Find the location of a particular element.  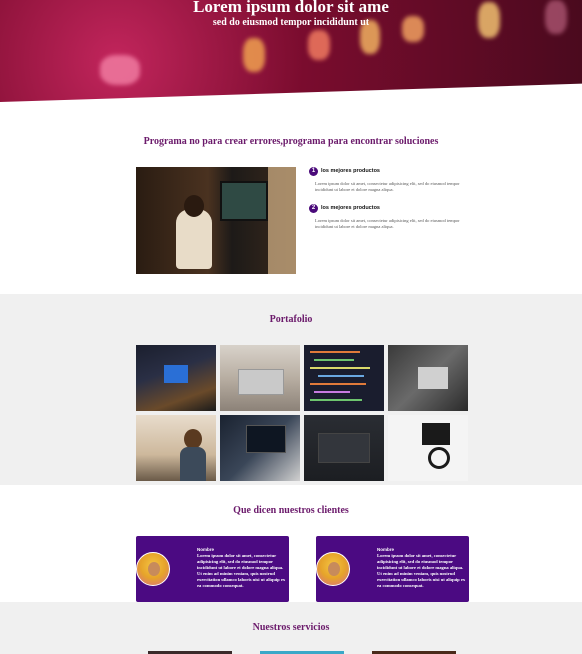

photo-head is located at coordinates (194, 206).